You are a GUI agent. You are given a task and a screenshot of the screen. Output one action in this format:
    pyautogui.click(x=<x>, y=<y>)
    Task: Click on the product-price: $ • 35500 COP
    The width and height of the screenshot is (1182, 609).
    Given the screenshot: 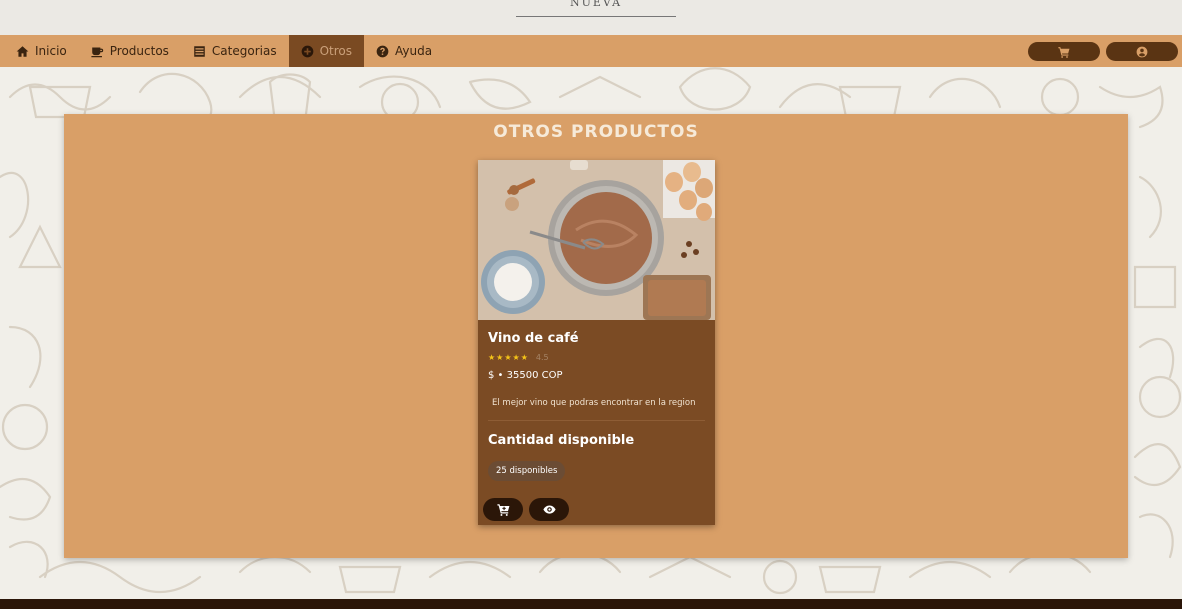 What is the action you would take?
    pyautogui.click(x=525, y=375)
    